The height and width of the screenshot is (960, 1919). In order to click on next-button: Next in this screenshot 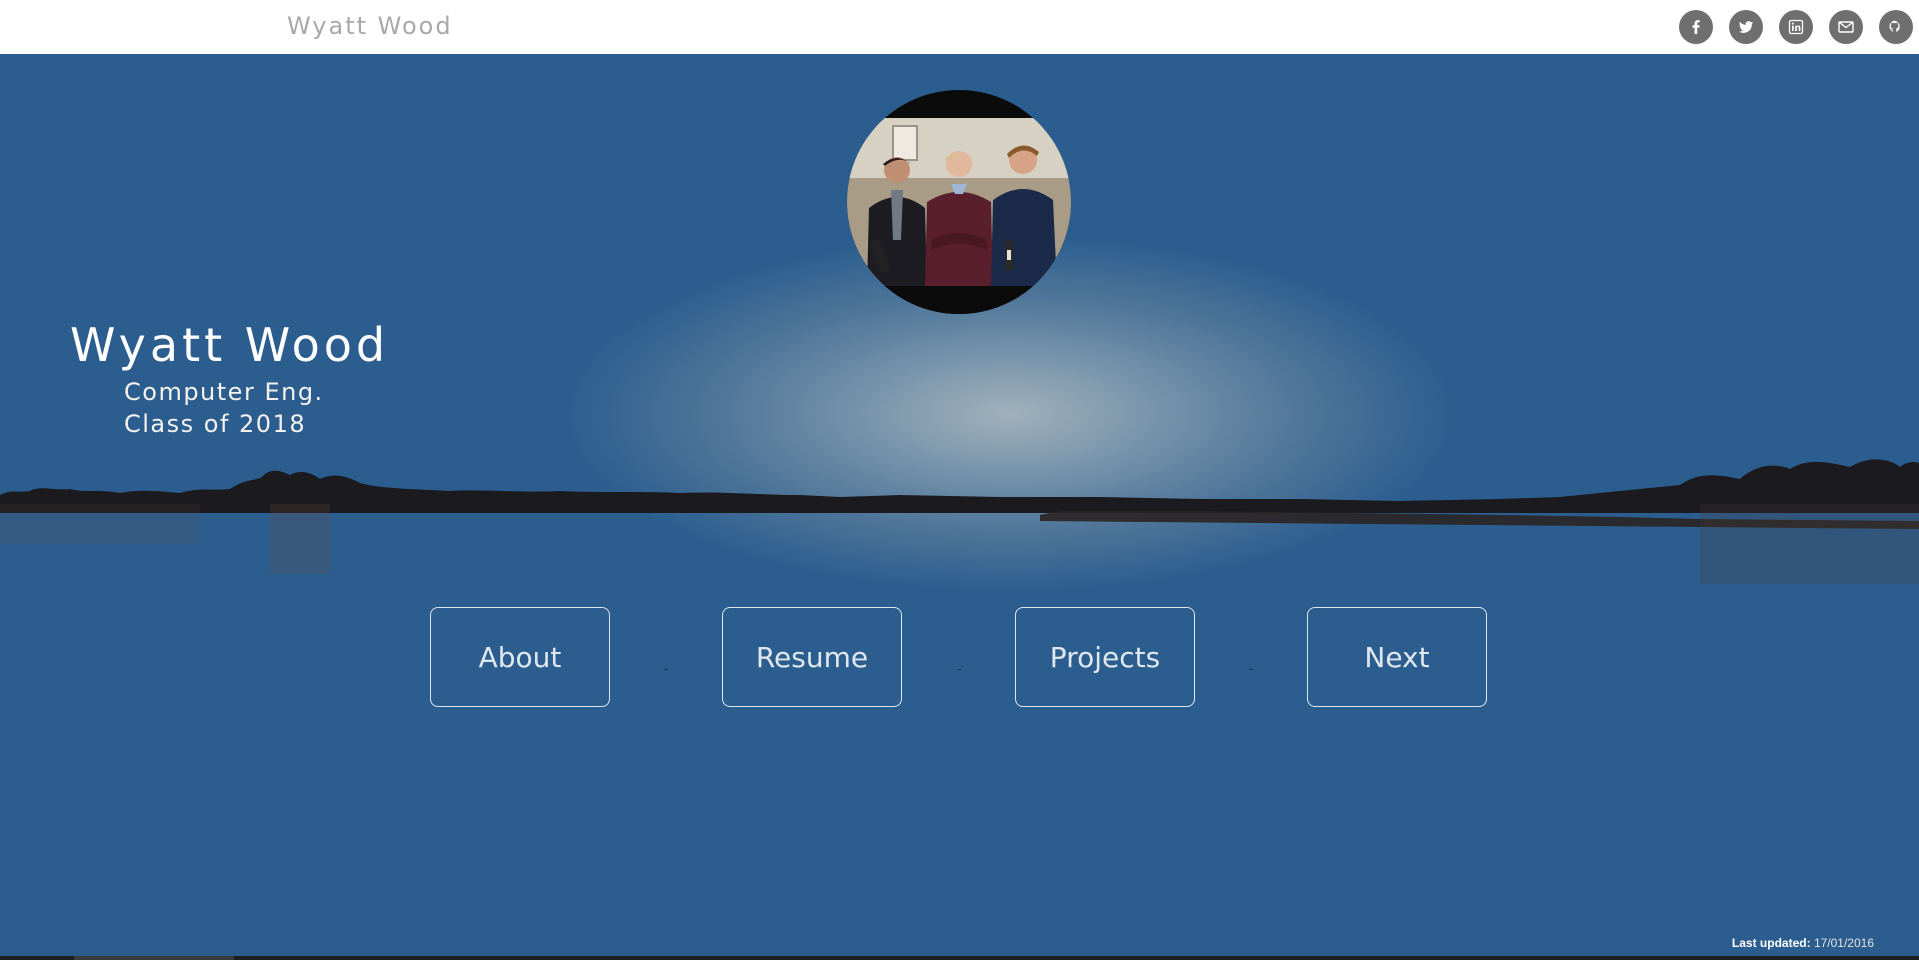, I will do `click(1397, 657)`.